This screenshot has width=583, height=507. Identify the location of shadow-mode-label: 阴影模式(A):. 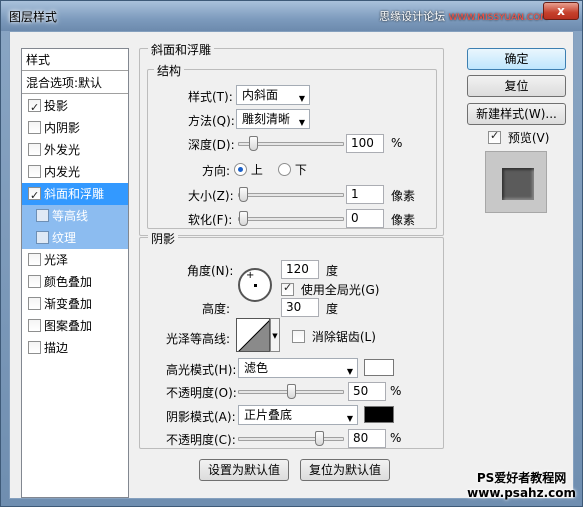
(201, 417).